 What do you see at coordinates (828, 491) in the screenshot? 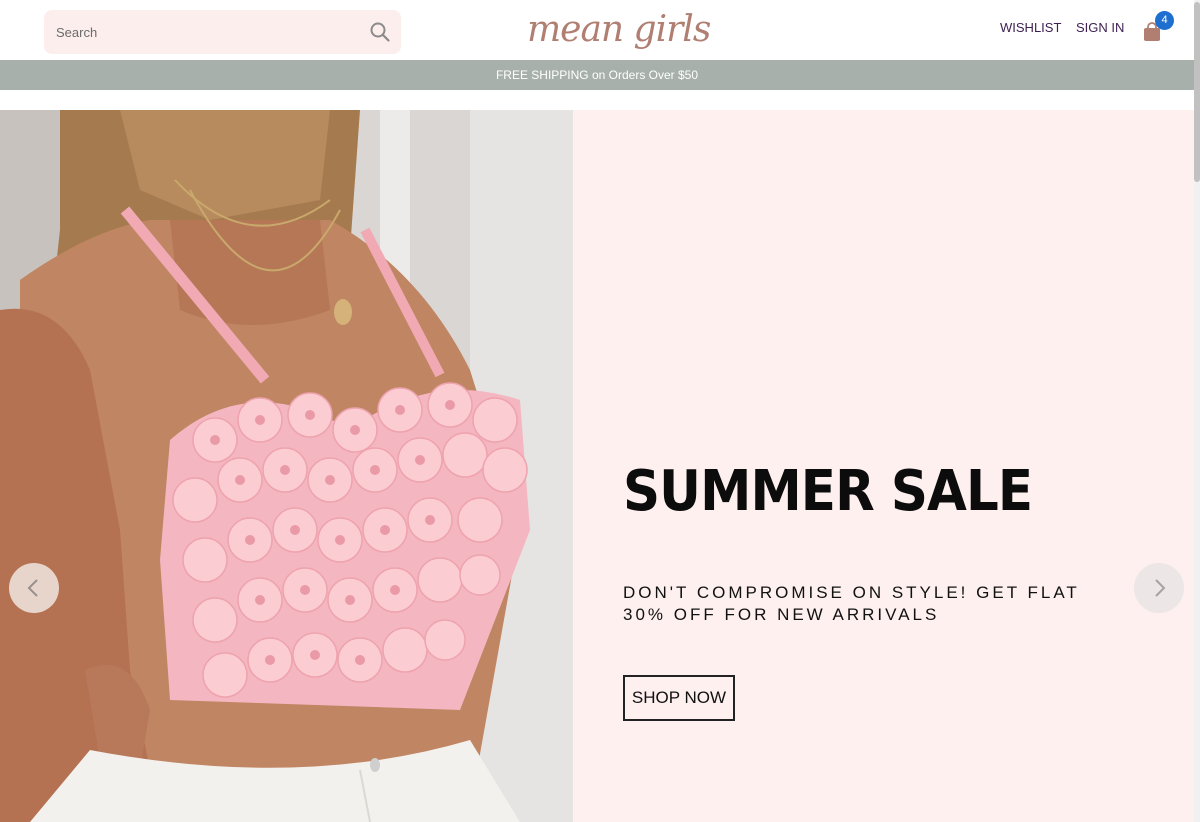
I see `hero-title: SUMMER SALE` at bounding box center [828, 491].